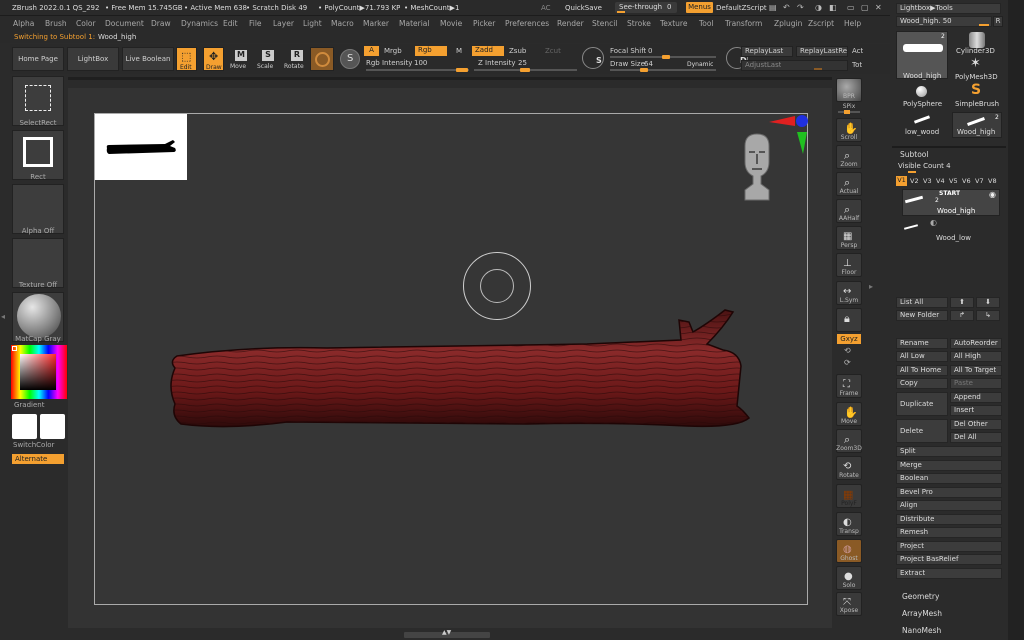 The height and width of the screenshot is (640, 1024). What do you see at coordinates (966, 181) in the screenshot?
I see `vtab-v6: V6` at bounding box center [966, 181].